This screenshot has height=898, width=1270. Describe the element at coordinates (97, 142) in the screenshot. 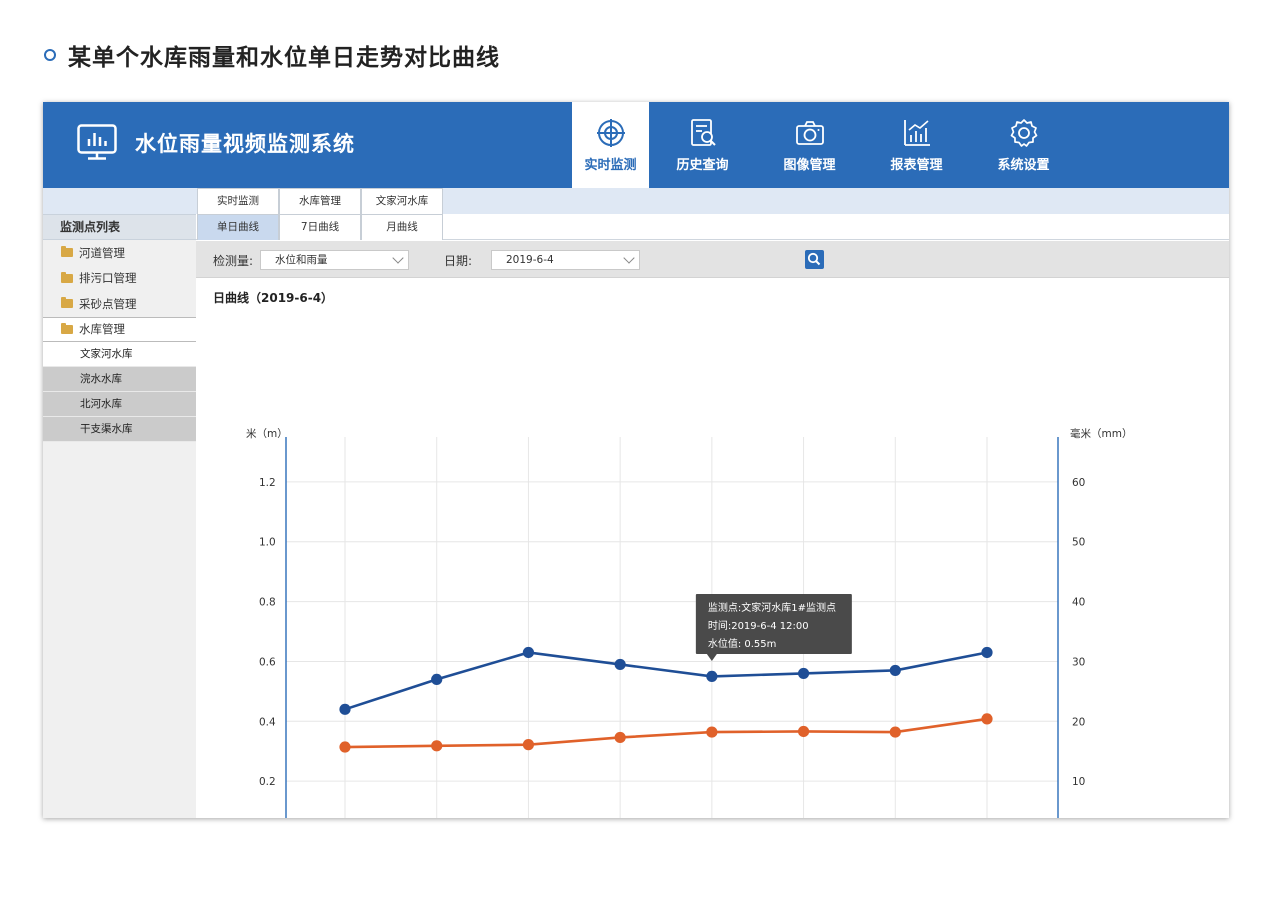

I see `dashboard-logo-icon` at that location.